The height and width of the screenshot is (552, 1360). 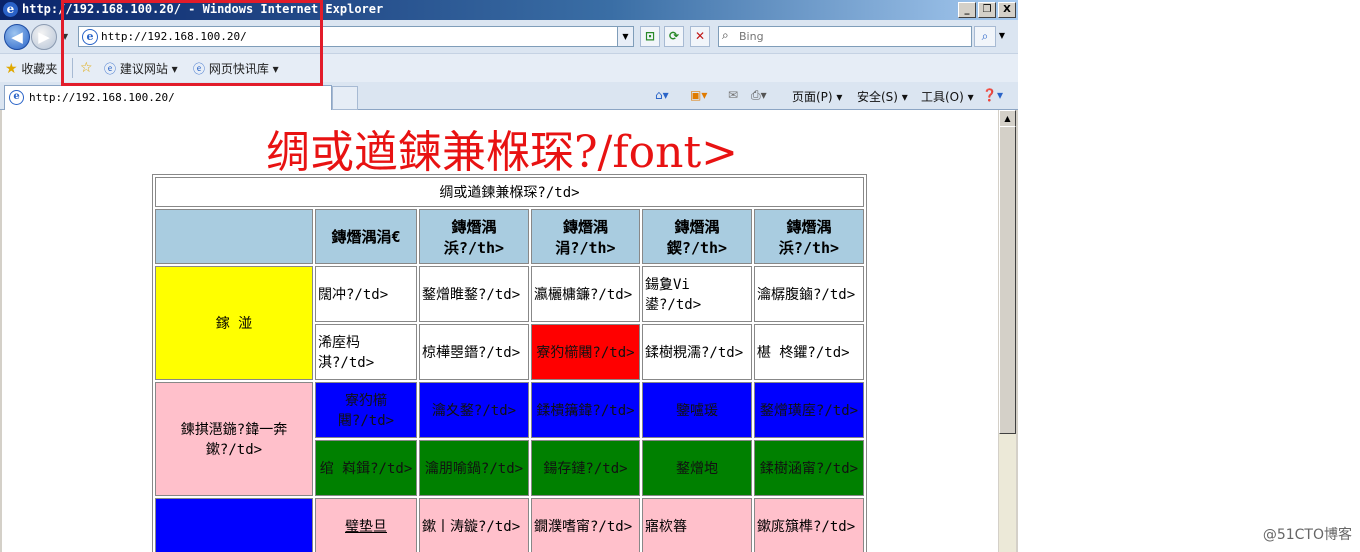 I want to click on vertical-scrollbar: ▲, so click(x=1007, y=331).